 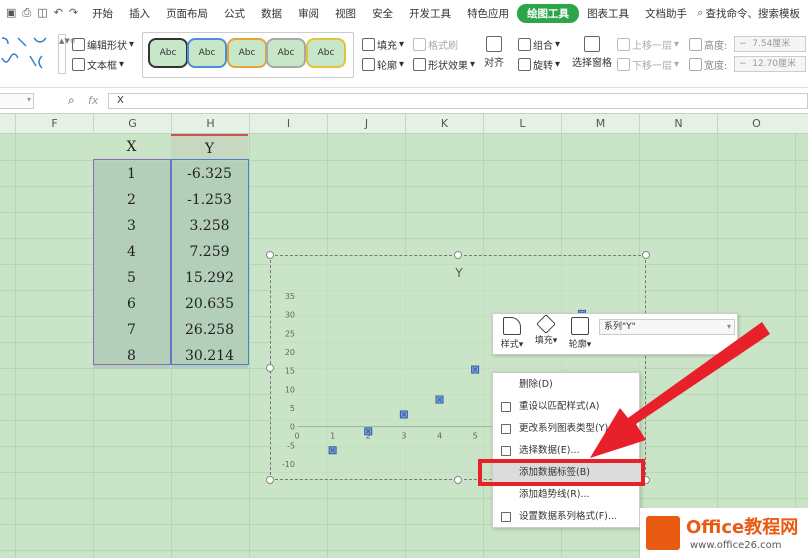 I want to click on send-backward-icon, so click(x=623, y=64).